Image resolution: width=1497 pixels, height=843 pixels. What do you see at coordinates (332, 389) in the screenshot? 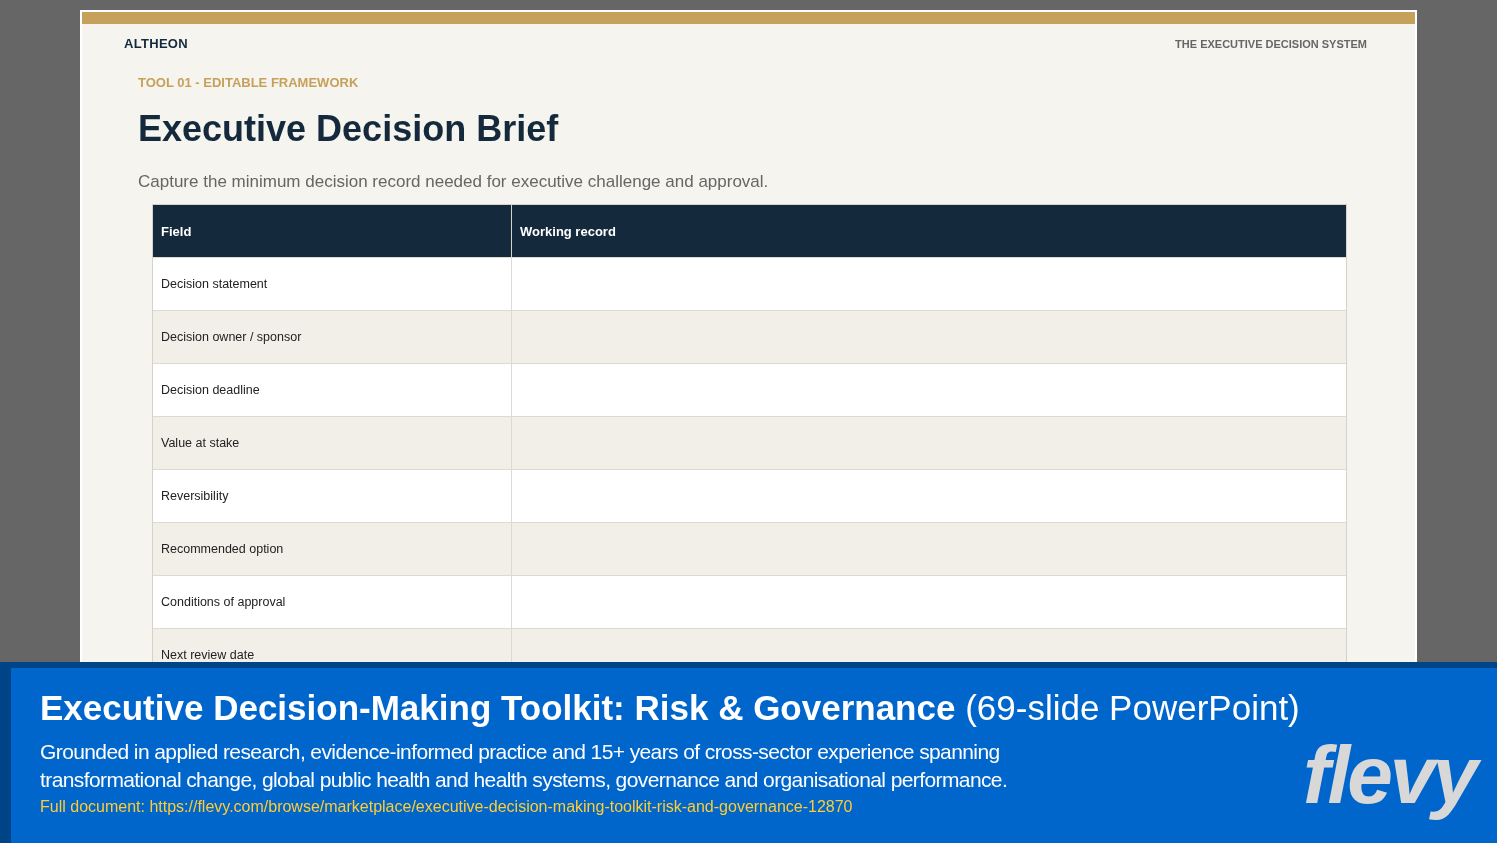
I see `table-cell: Decision deadline` at bounding box center [332, 389].